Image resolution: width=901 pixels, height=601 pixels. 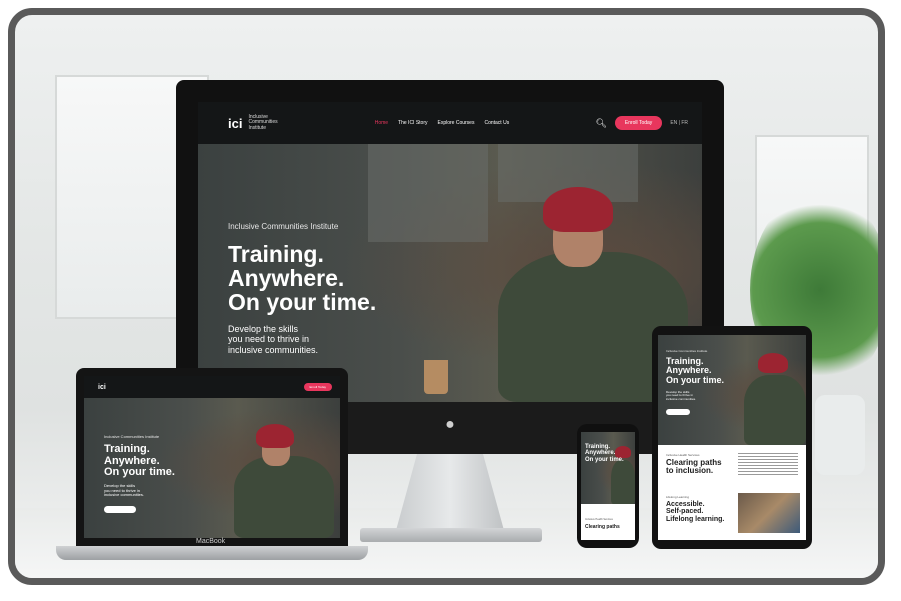 I want to click on lower-title-line: Accessible., so click(x=685, y=504).